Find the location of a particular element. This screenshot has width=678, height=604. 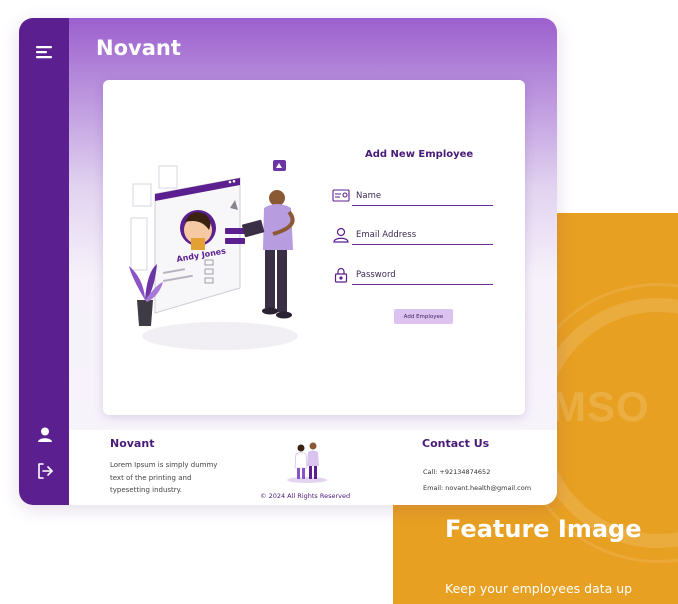

team-illustration is located at coordinates (307, 462).